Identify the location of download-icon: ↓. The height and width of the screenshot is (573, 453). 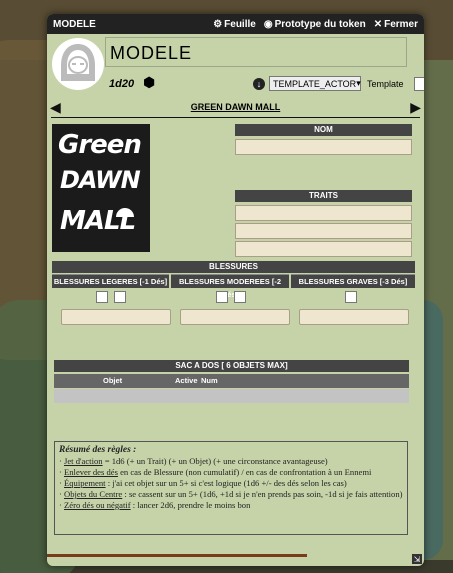
(259, 83).